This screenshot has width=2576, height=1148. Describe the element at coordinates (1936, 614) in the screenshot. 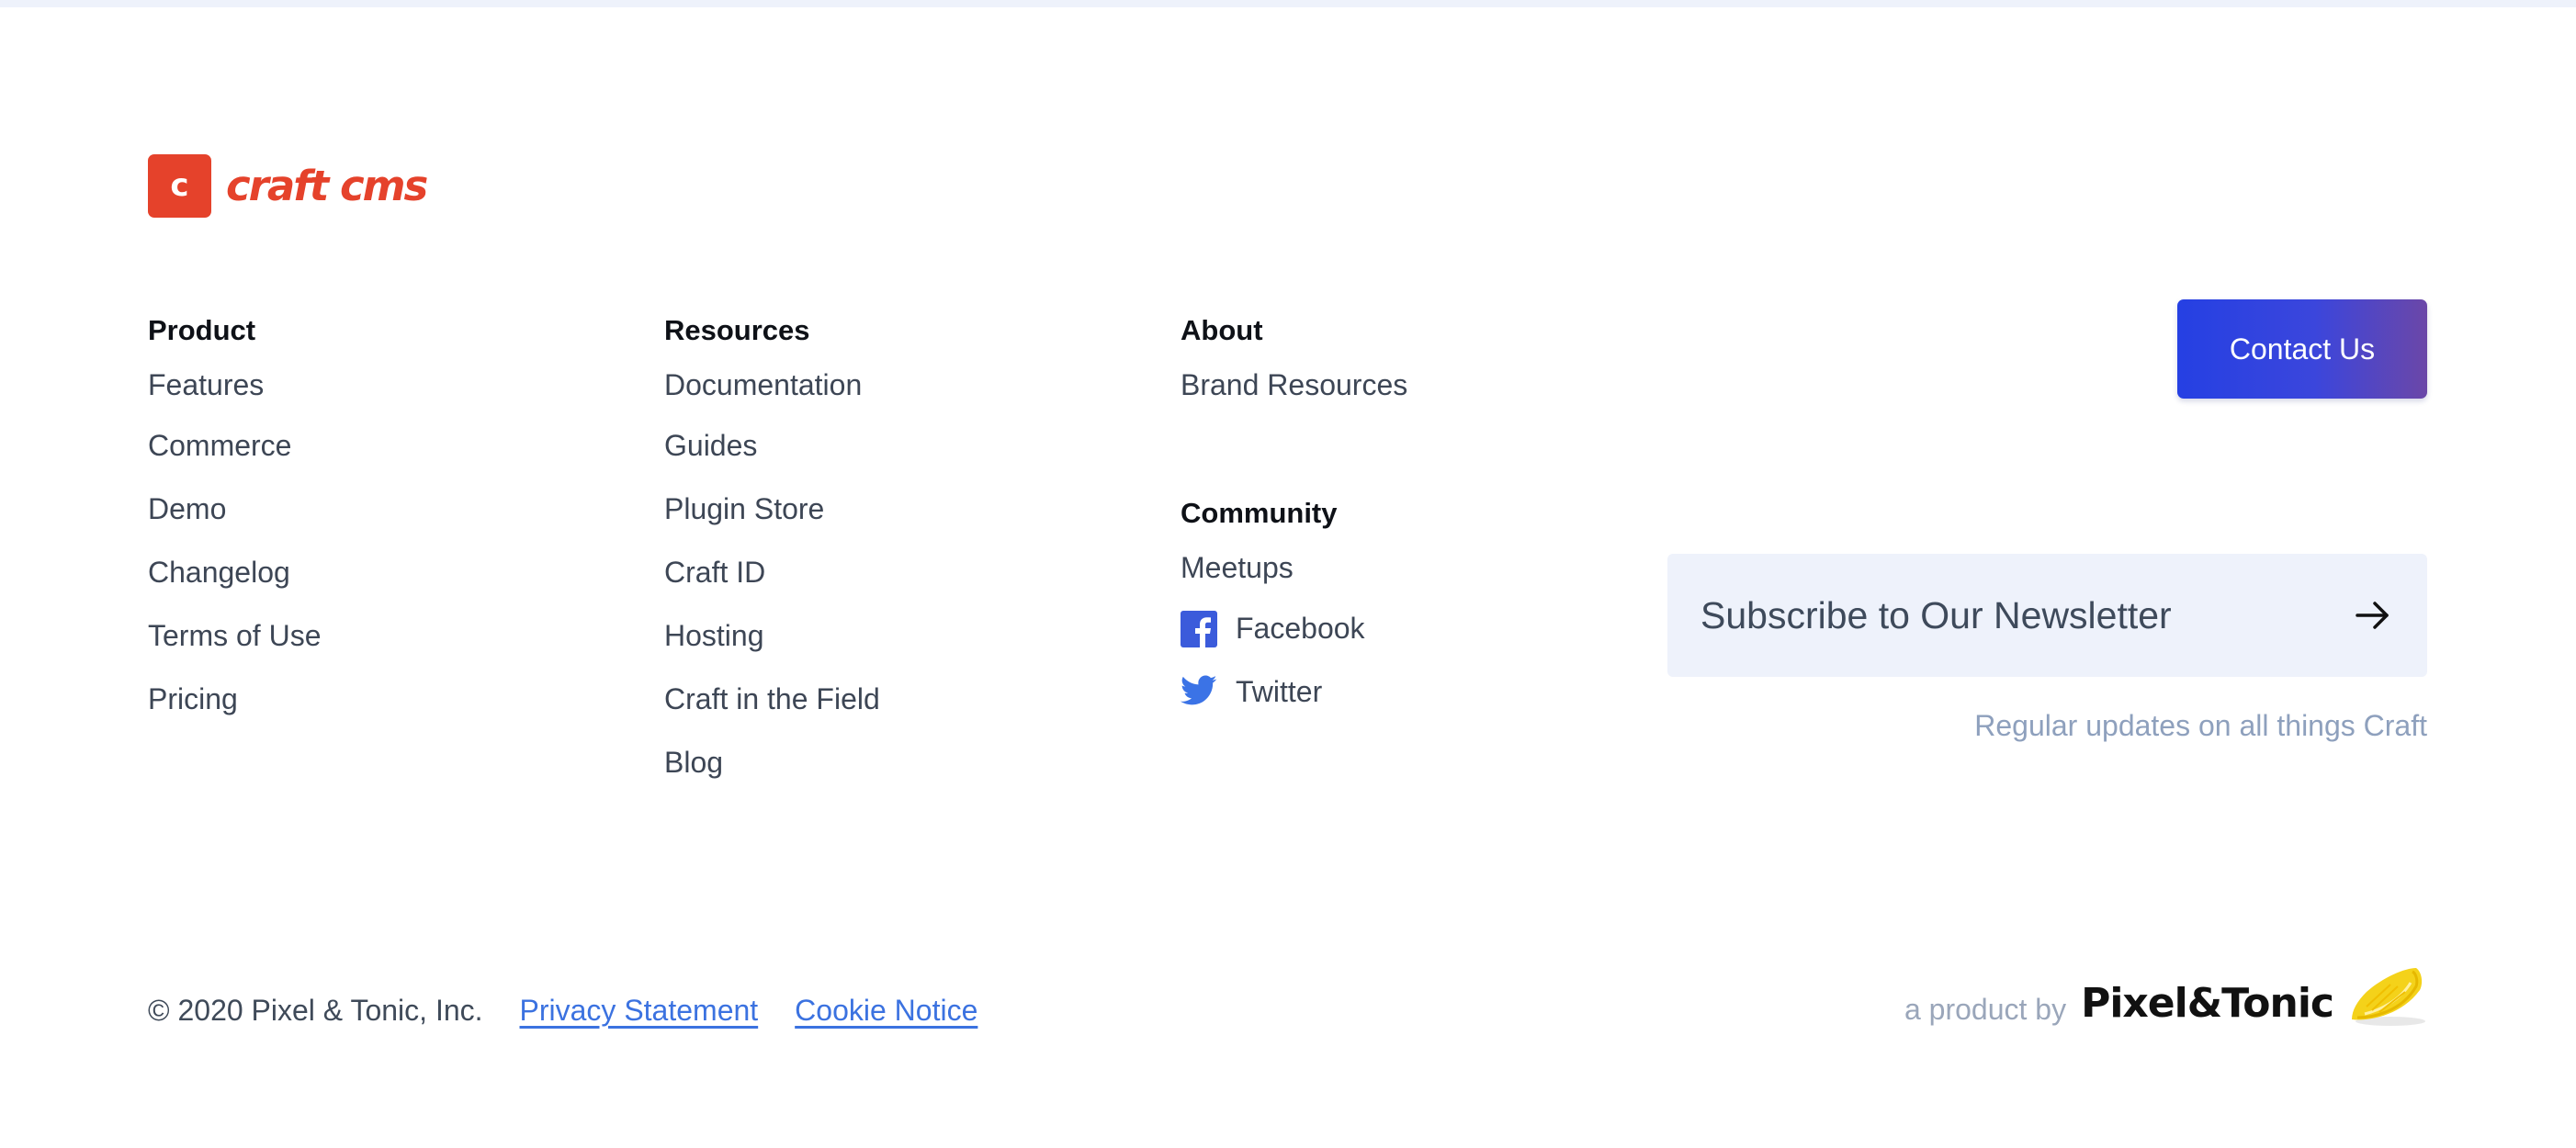

I see `newsletter-label: Subscribe to Our Newsletter` at that location.